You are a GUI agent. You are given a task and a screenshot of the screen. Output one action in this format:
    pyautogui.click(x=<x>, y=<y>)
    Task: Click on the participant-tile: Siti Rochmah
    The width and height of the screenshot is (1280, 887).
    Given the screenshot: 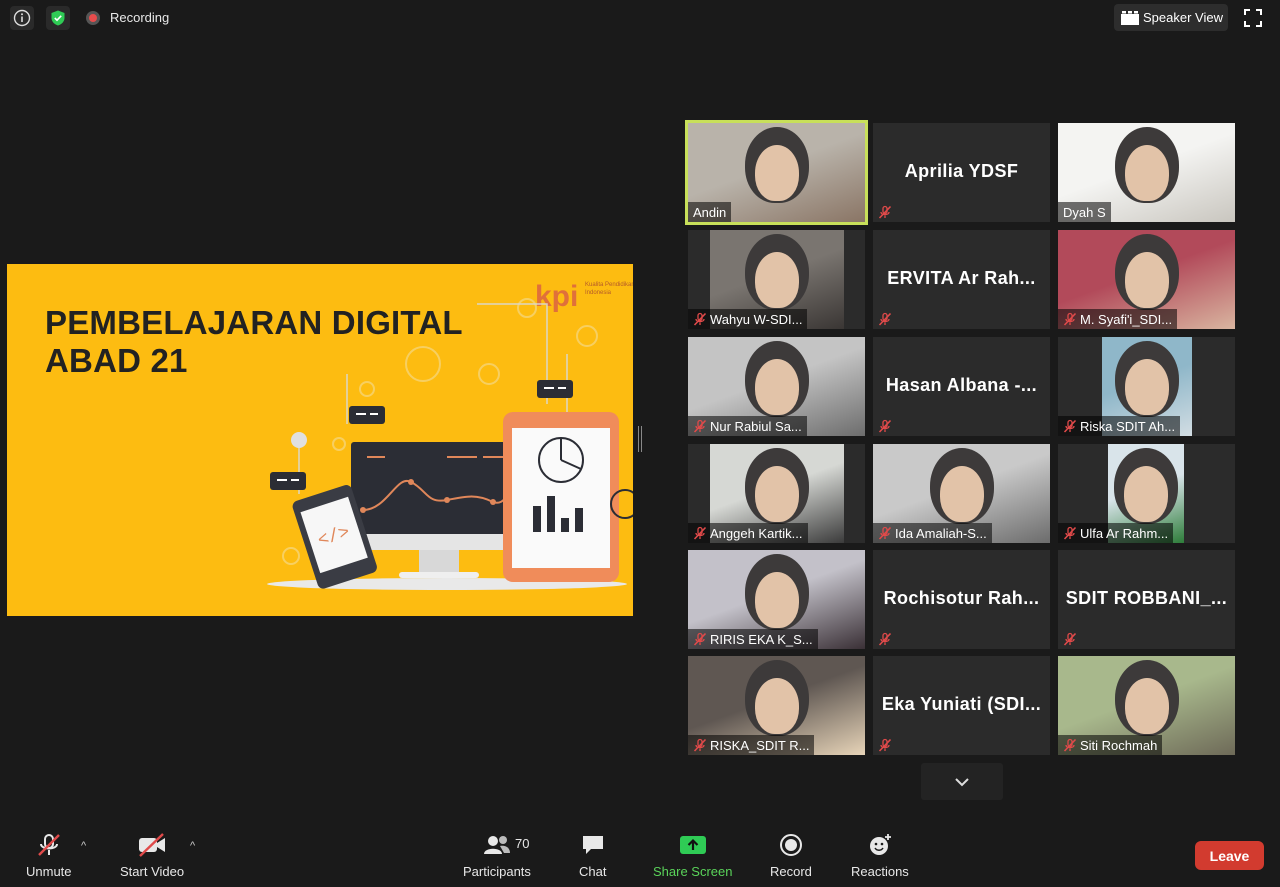 What is the action you would take?
    pyautogui.click(x=1146, y=705)
    